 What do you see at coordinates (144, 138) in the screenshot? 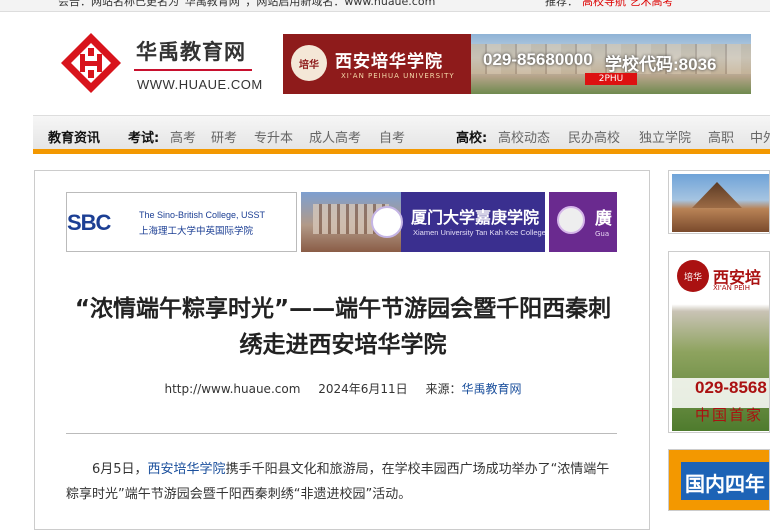
I see `nav-exam-label: 考试:` at bounding box center [144, 138].